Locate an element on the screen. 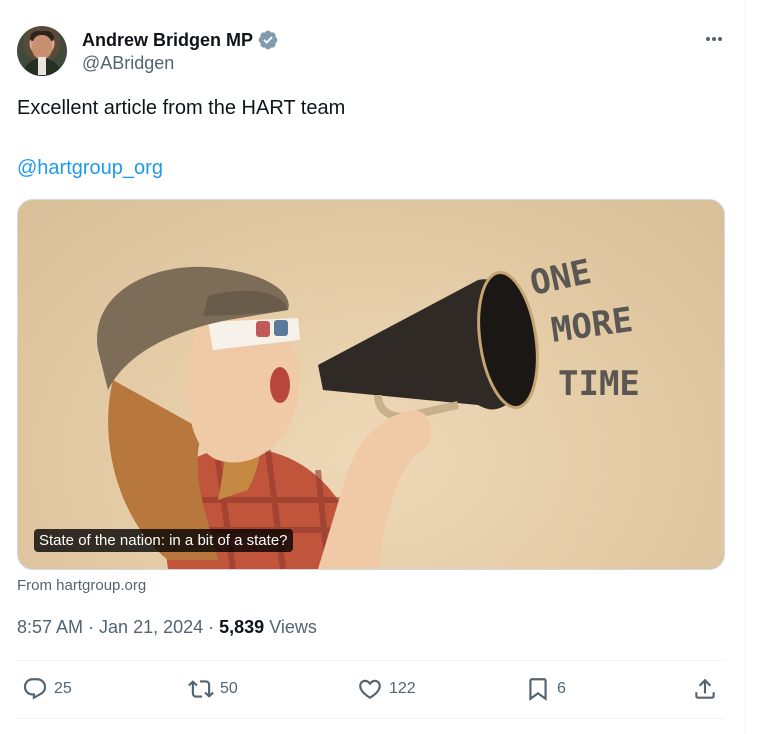  retweet-button: 50 is located at coordinates (213, 689).